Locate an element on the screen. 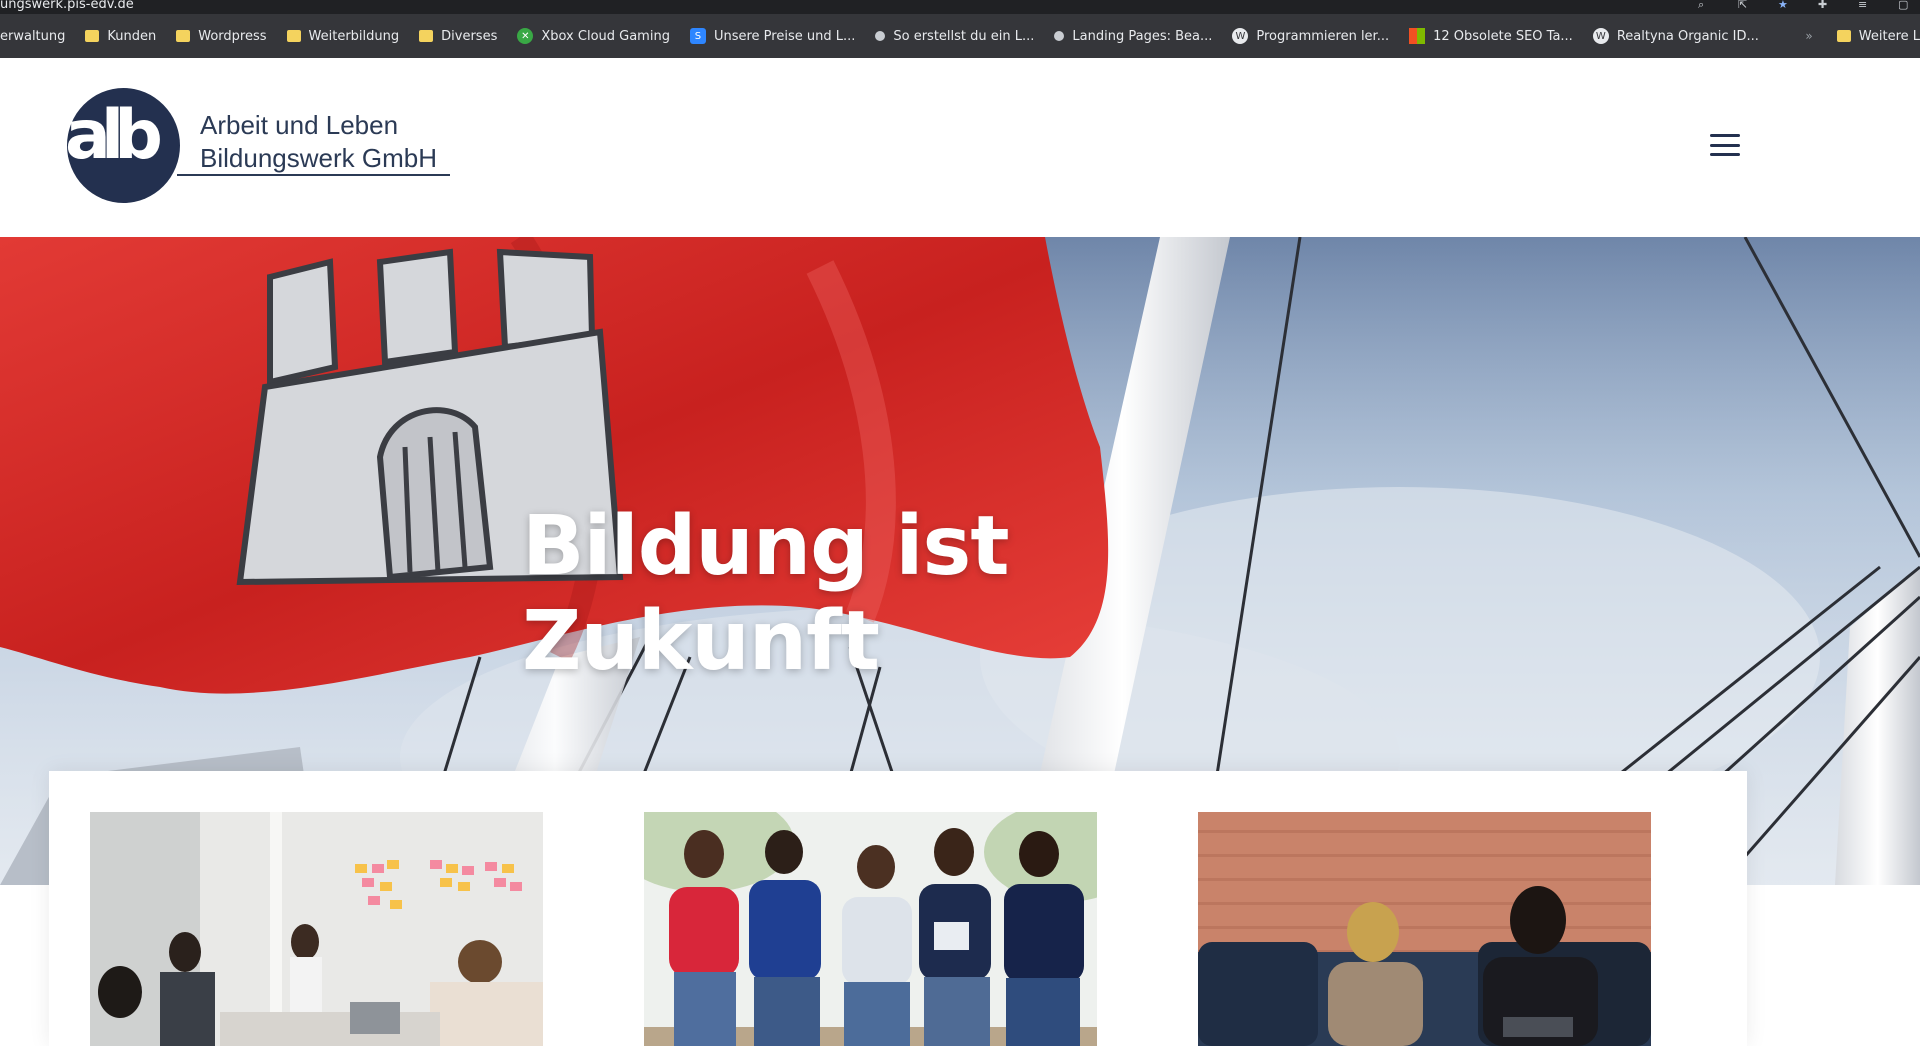 The width and height of the screenshot is (1920, 1046). bookmark-label: Wordpress is located at coordinates (232, 36).